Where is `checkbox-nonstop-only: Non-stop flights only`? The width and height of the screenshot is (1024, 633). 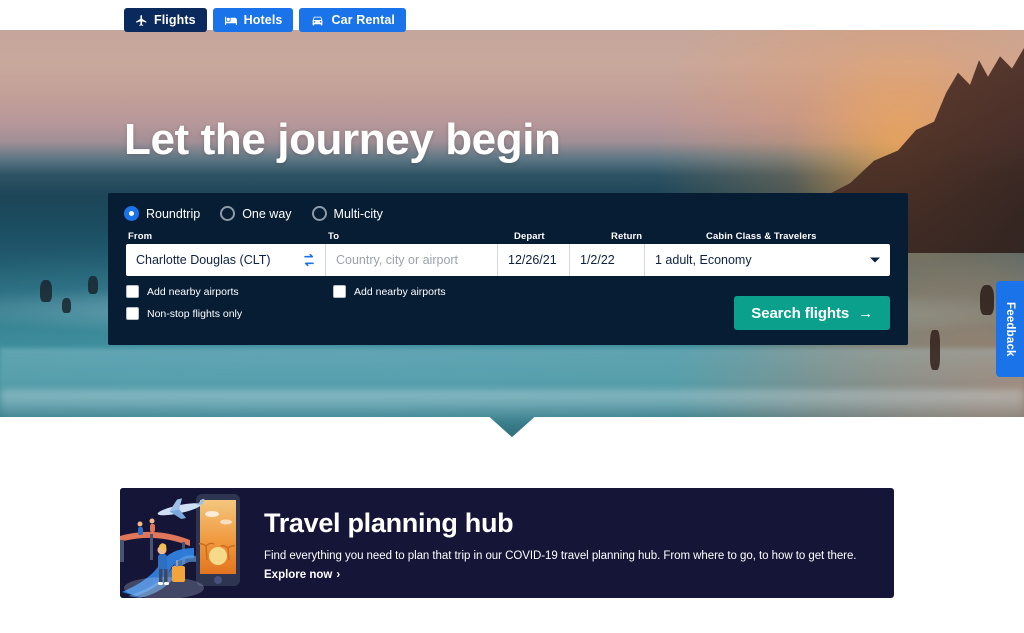
checkbox-nonstop-only: Non-stop flights only is located at coordinates (184, 313).